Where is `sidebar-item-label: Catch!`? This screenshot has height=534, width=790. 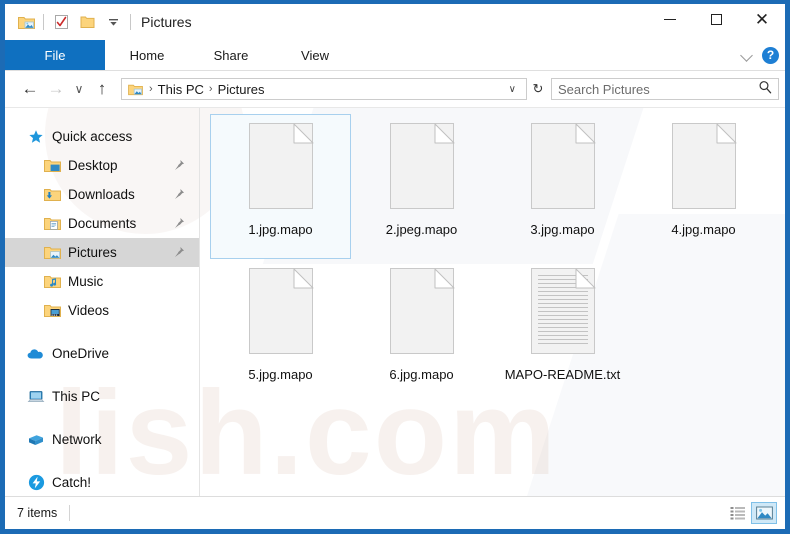 sidebar-item-label: Catch! is located at coordinates (72, 482).